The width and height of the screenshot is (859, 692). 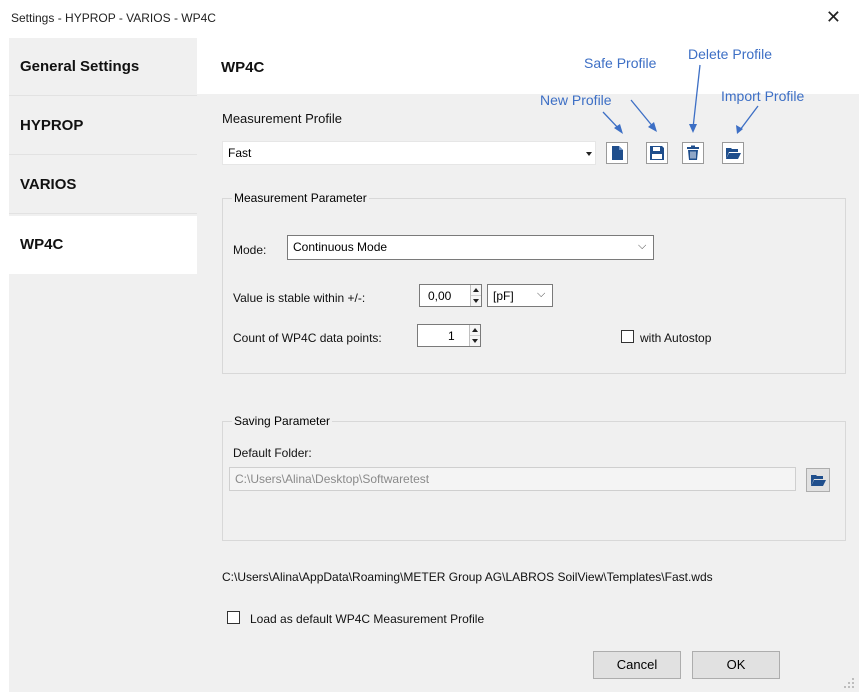 I want to click on annotation-delete-profile: Delete Profile, so click(x=730, y=54).